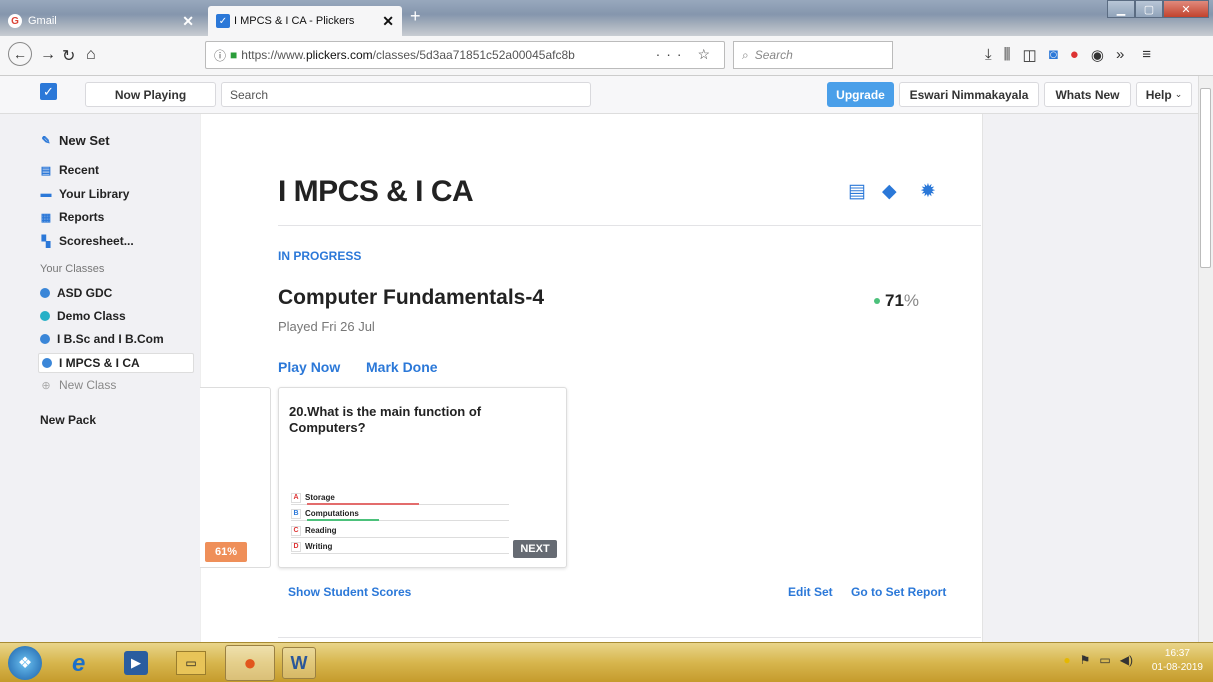 This screenshot has height=682, width=1213. I want to click on tab-label: Gmail, so click(42, 21).